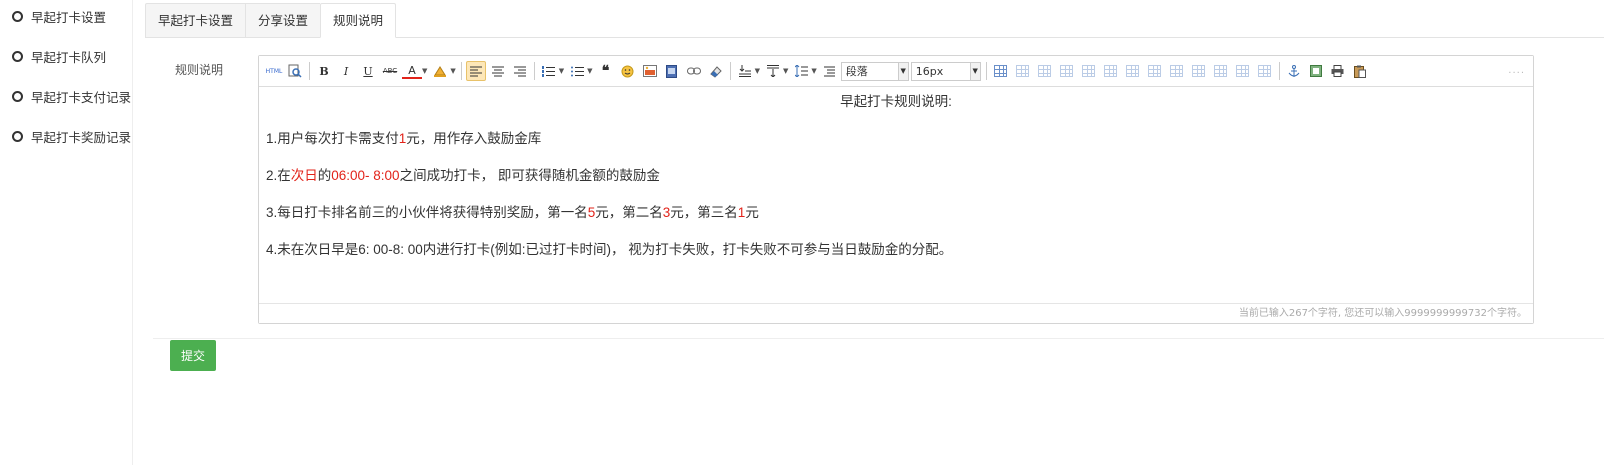 The image size is (1604, 465). What do you see at coordinates (283, 20) in the screenshot?
I see `tab-share-settings: 分享设置` at bounding box center [283, 20].